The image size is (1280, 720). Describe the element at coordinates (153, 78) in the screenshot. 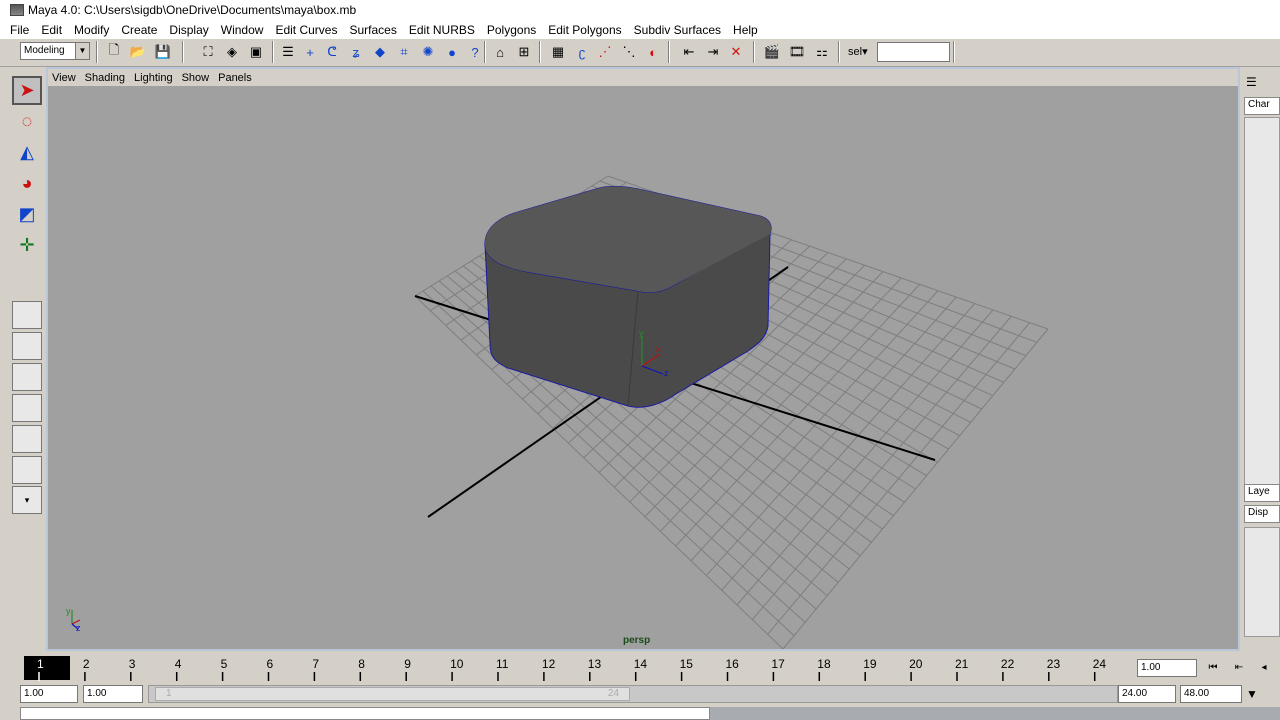

I see `panel-menu-lighting: Lighting` at that location.